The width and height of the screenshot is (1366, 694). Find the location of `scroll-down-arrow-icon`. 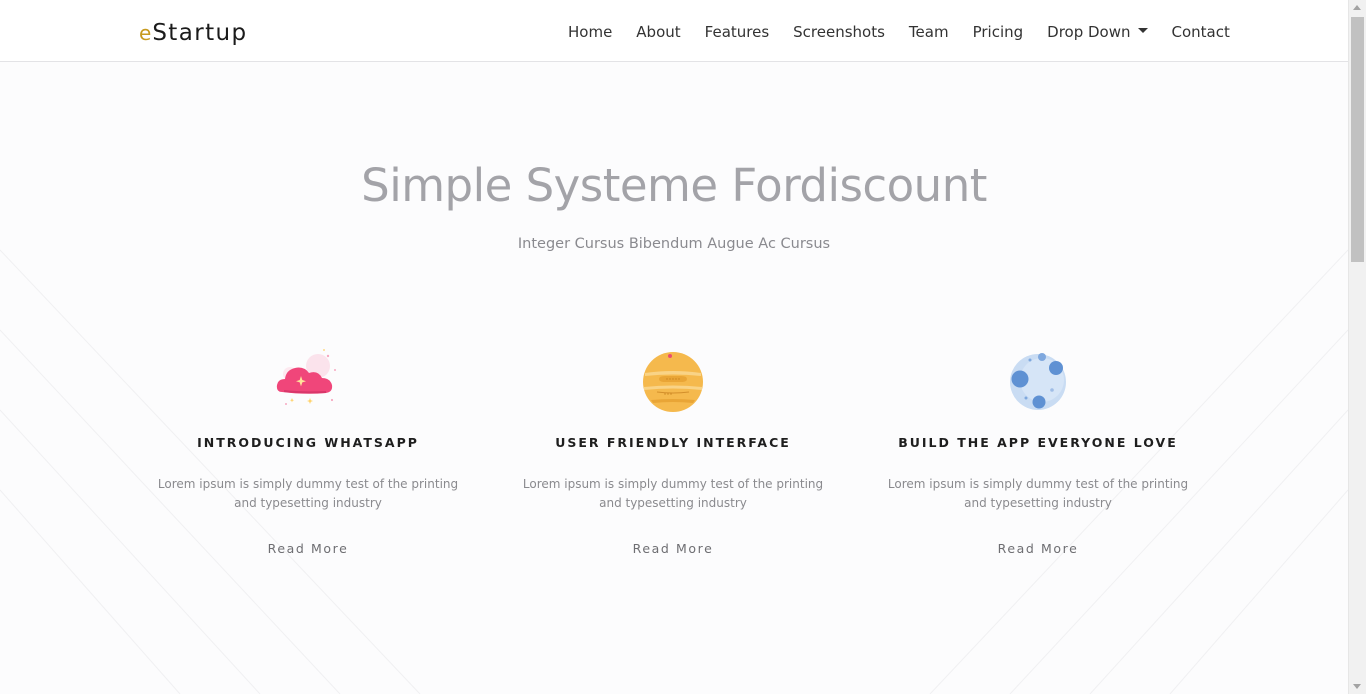

scroll-down-arrow-icon is located at coordinates (1357, 686).